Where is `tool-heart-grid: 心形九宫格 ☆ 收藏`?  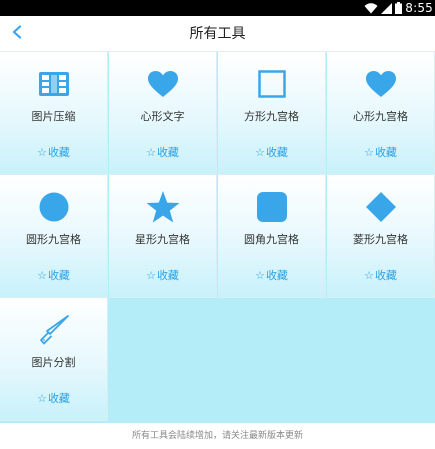
tool-heart-grid: 心形九宫格 ☆ 收藏 is located at coordinates (381, 113).